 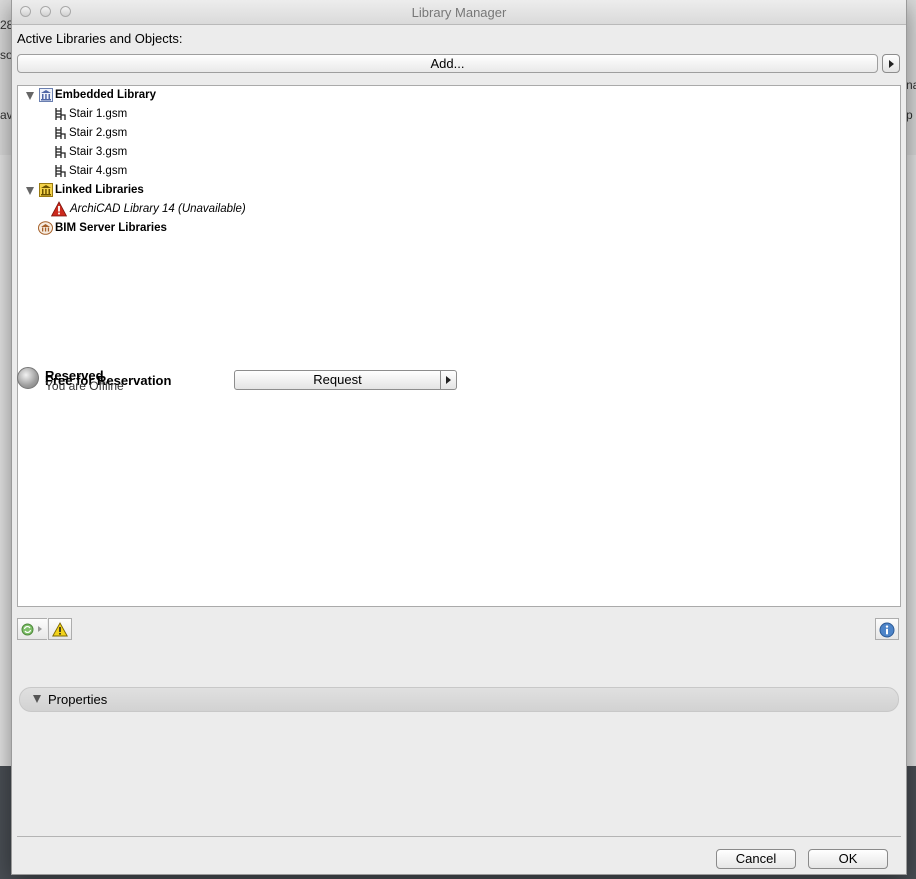 What do you see at coordinates (111, 228) in the screenshot?
I see `tree-item-label: BIM Server Libraries` at bounding box center [111, 228].